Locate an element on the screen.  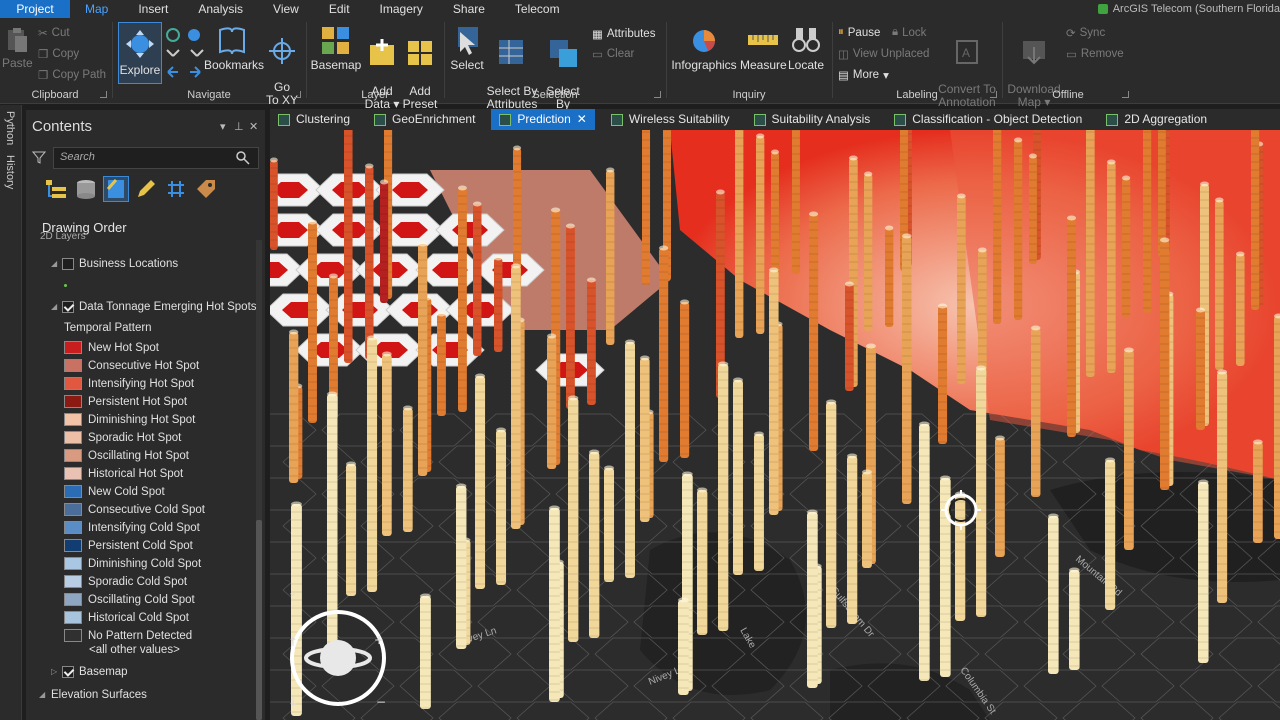
measure-button: Measure is located at coordinates (763, 48).